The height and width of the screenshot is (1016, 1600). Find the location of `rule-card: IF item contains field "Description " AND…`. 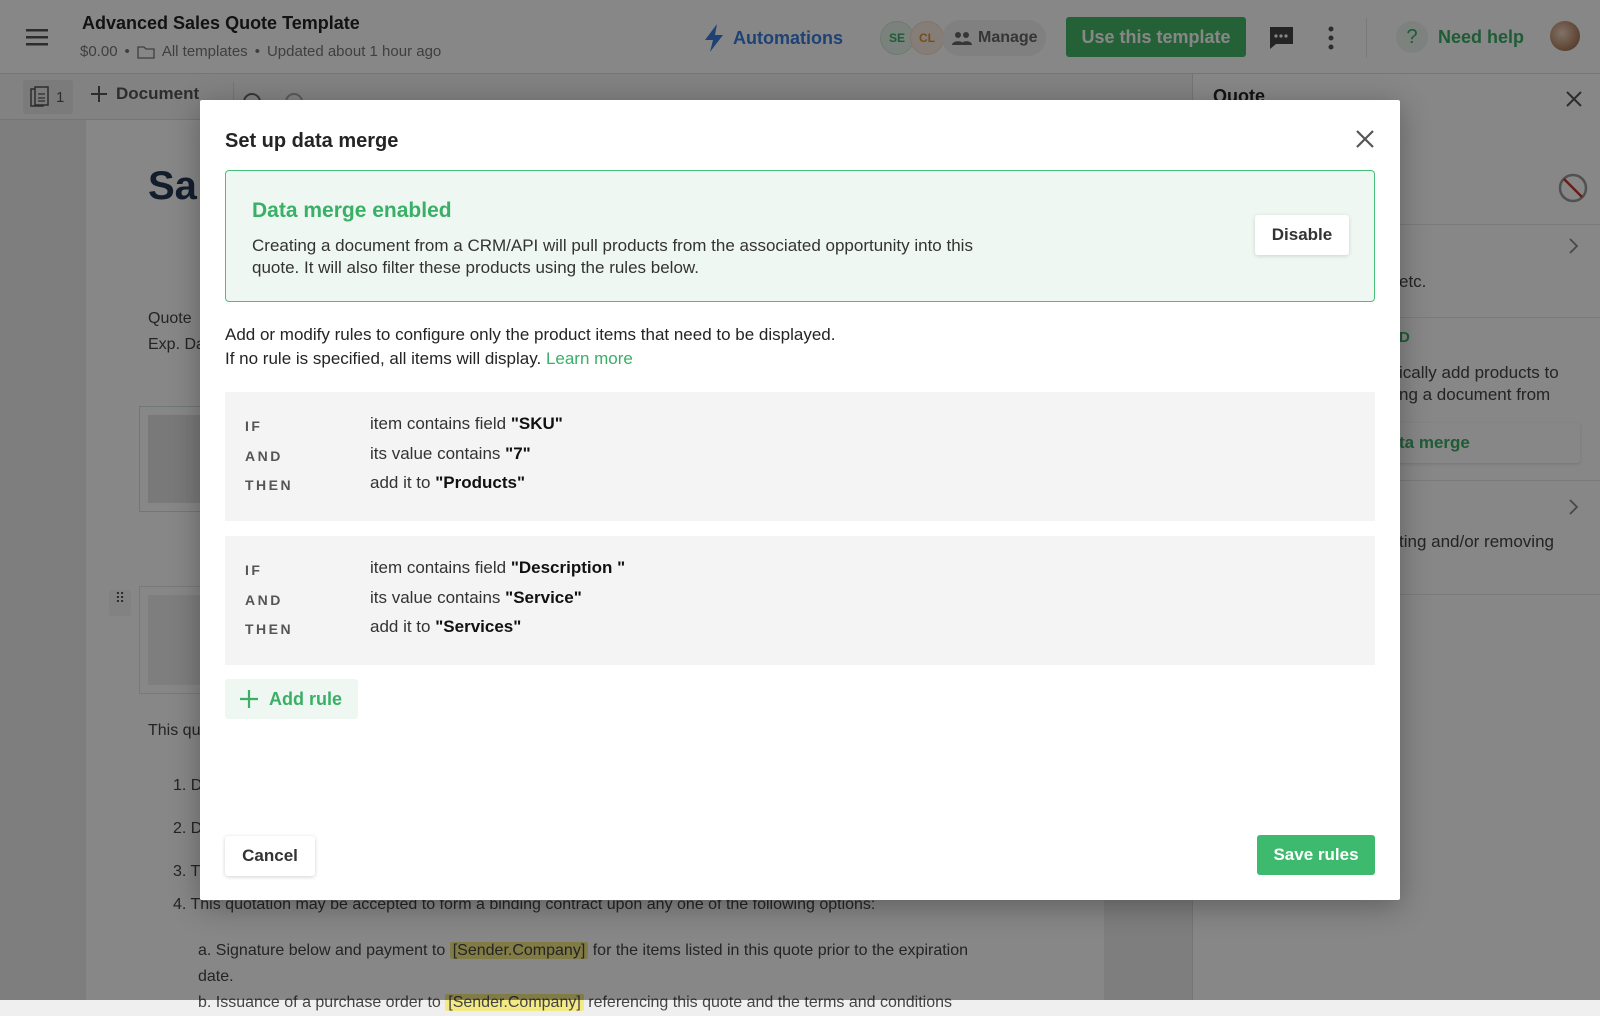

rule-card: IF item contains field "Description " AND… is located at coordinates (800, 600).